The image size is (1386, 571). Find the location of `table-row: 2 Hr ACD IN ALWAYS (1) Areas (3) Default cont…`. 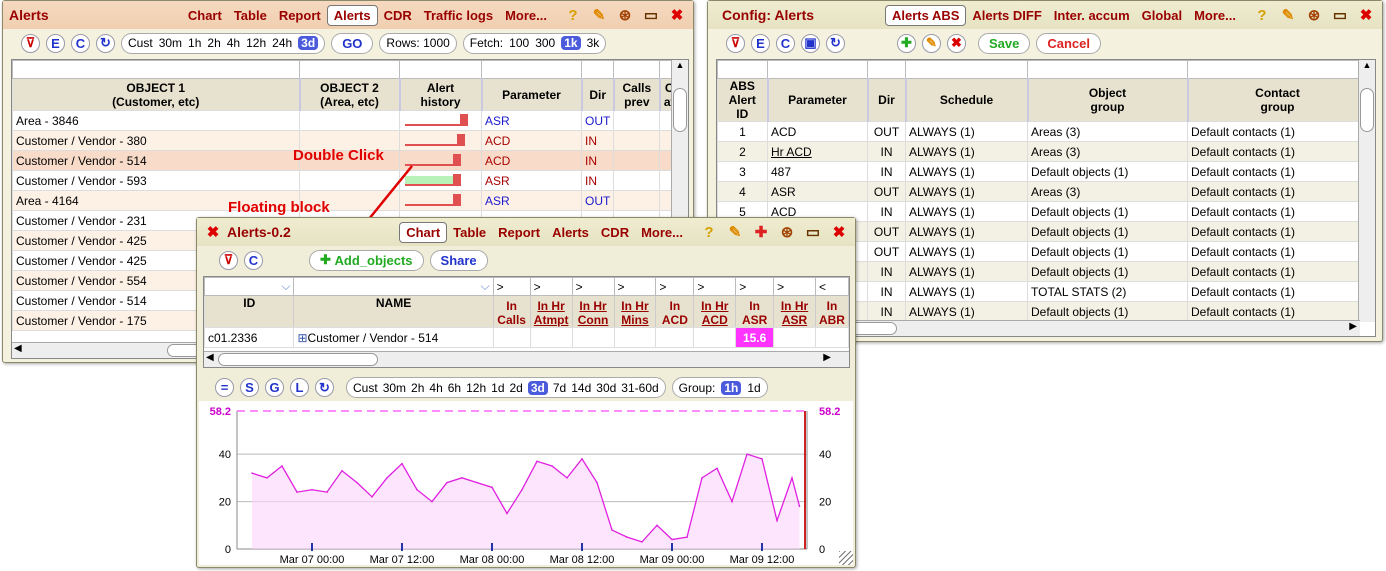

table-row: 2 Hr ACD IN ALWAYS (1) Areas (3) Default cont… is located at coordinates (1042, 151).